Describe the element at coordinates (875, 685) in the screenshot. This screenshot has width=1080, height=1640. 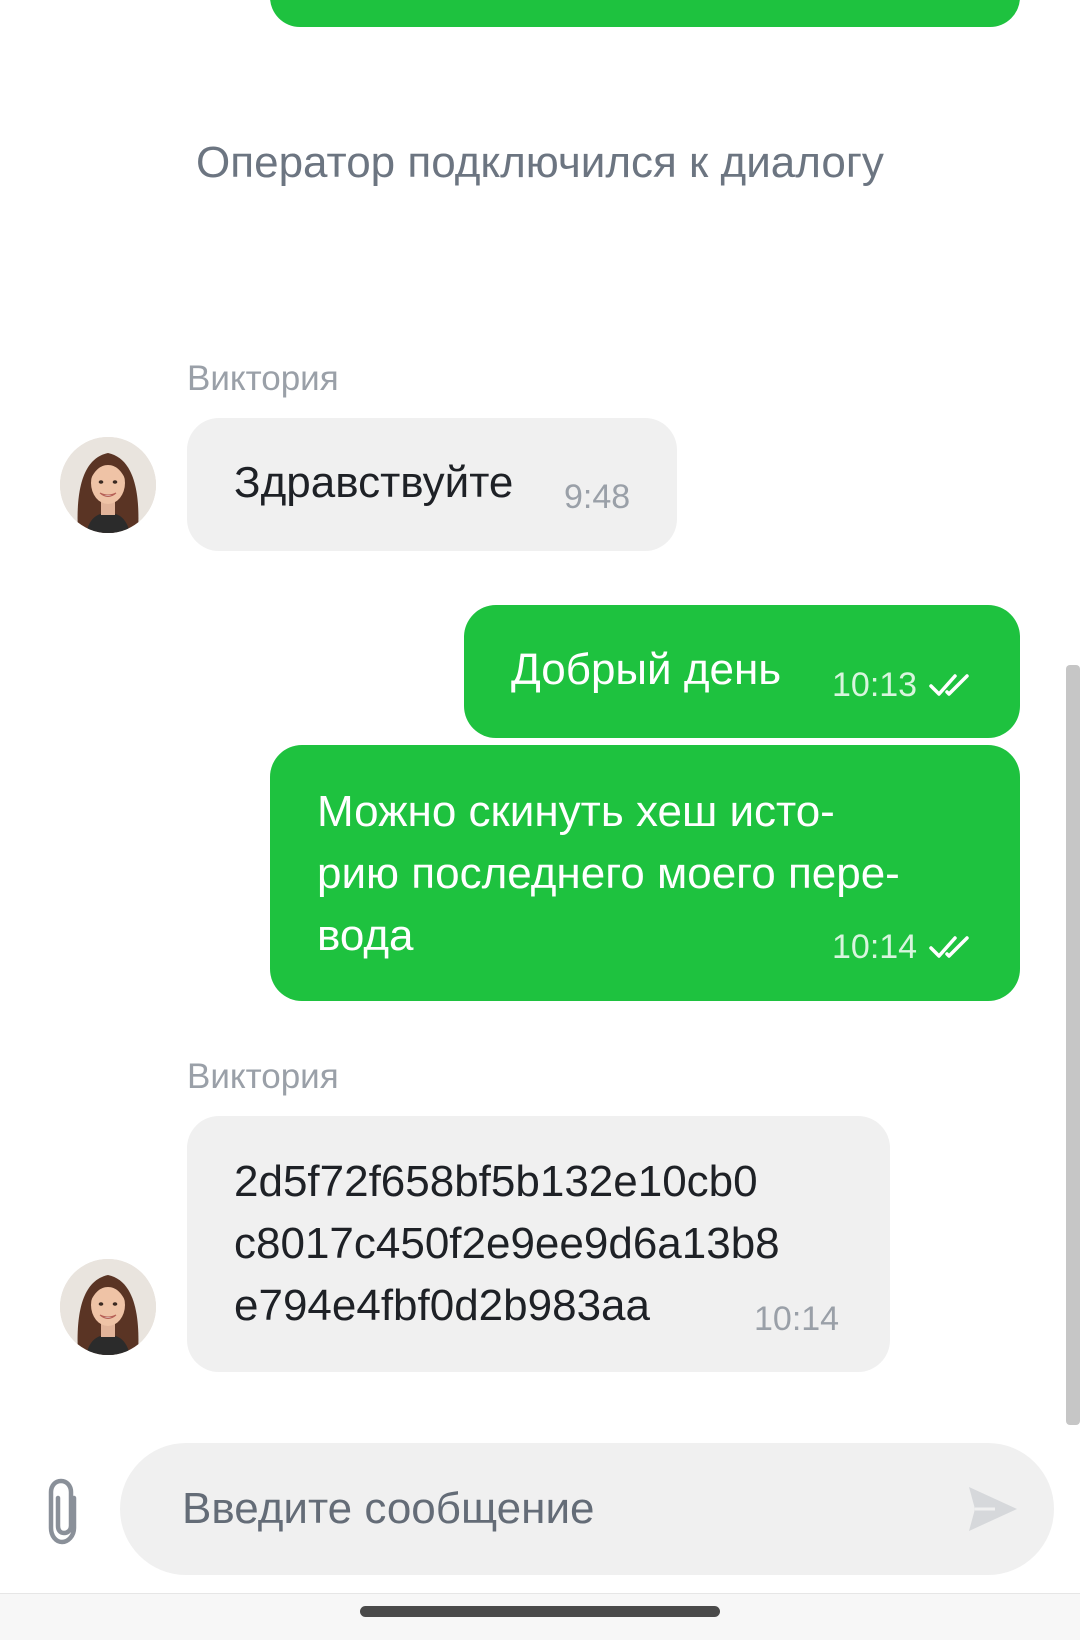
I see `message-time: 10:13` at that location.